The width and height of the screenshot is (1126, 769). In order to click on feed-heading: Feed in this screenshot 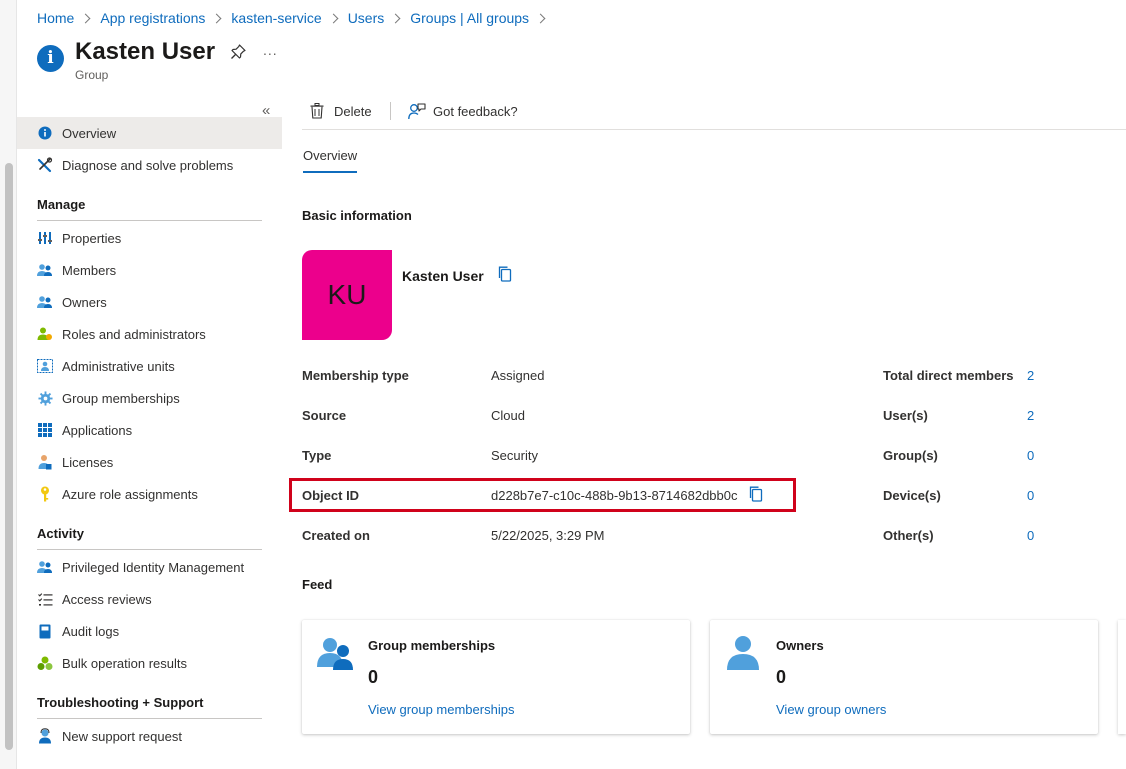, I will do `click(317, 584)`.